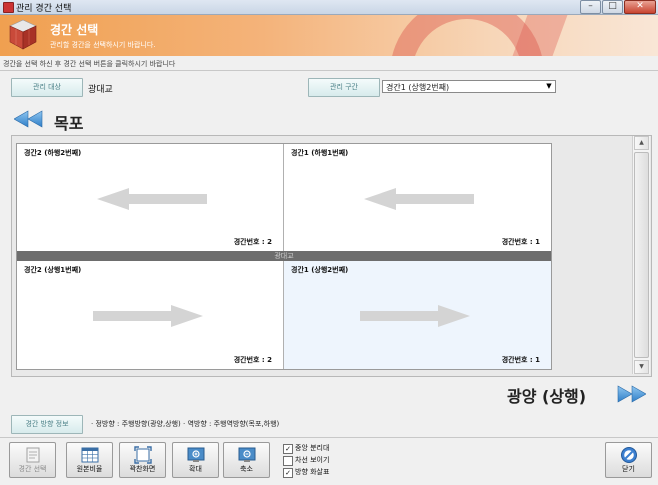 This screenshot has width=658, height=485. I want to click on vertical-scrollbar: ▲ ▼, so click(641, 255).